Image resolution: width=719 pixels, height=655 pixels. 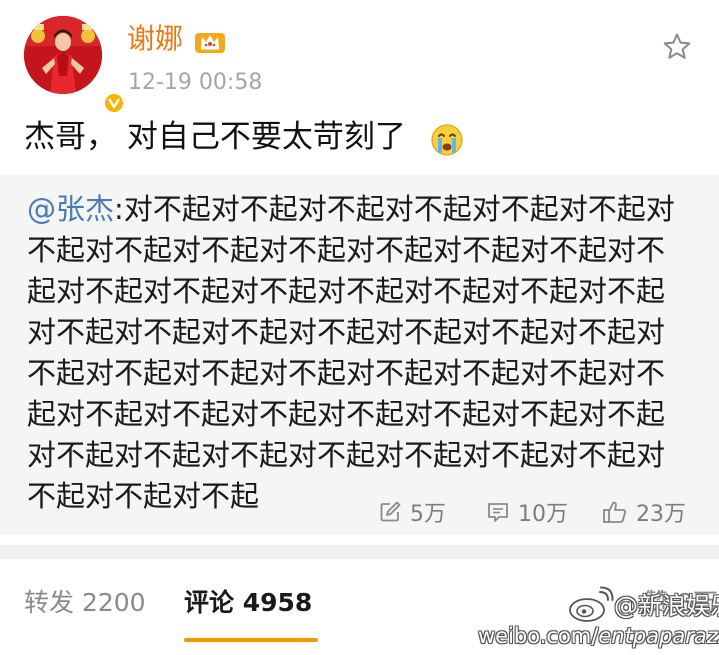 I want to click on avatar, so click(x=74, y=65).